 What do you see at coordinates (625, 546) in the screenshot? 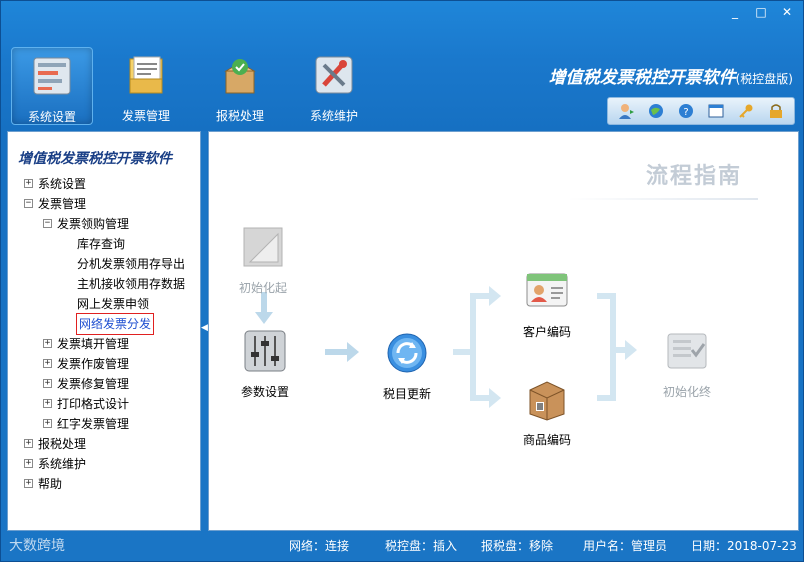
I see `status-user: 用户名：管理员` at bounding box center [625, 546].